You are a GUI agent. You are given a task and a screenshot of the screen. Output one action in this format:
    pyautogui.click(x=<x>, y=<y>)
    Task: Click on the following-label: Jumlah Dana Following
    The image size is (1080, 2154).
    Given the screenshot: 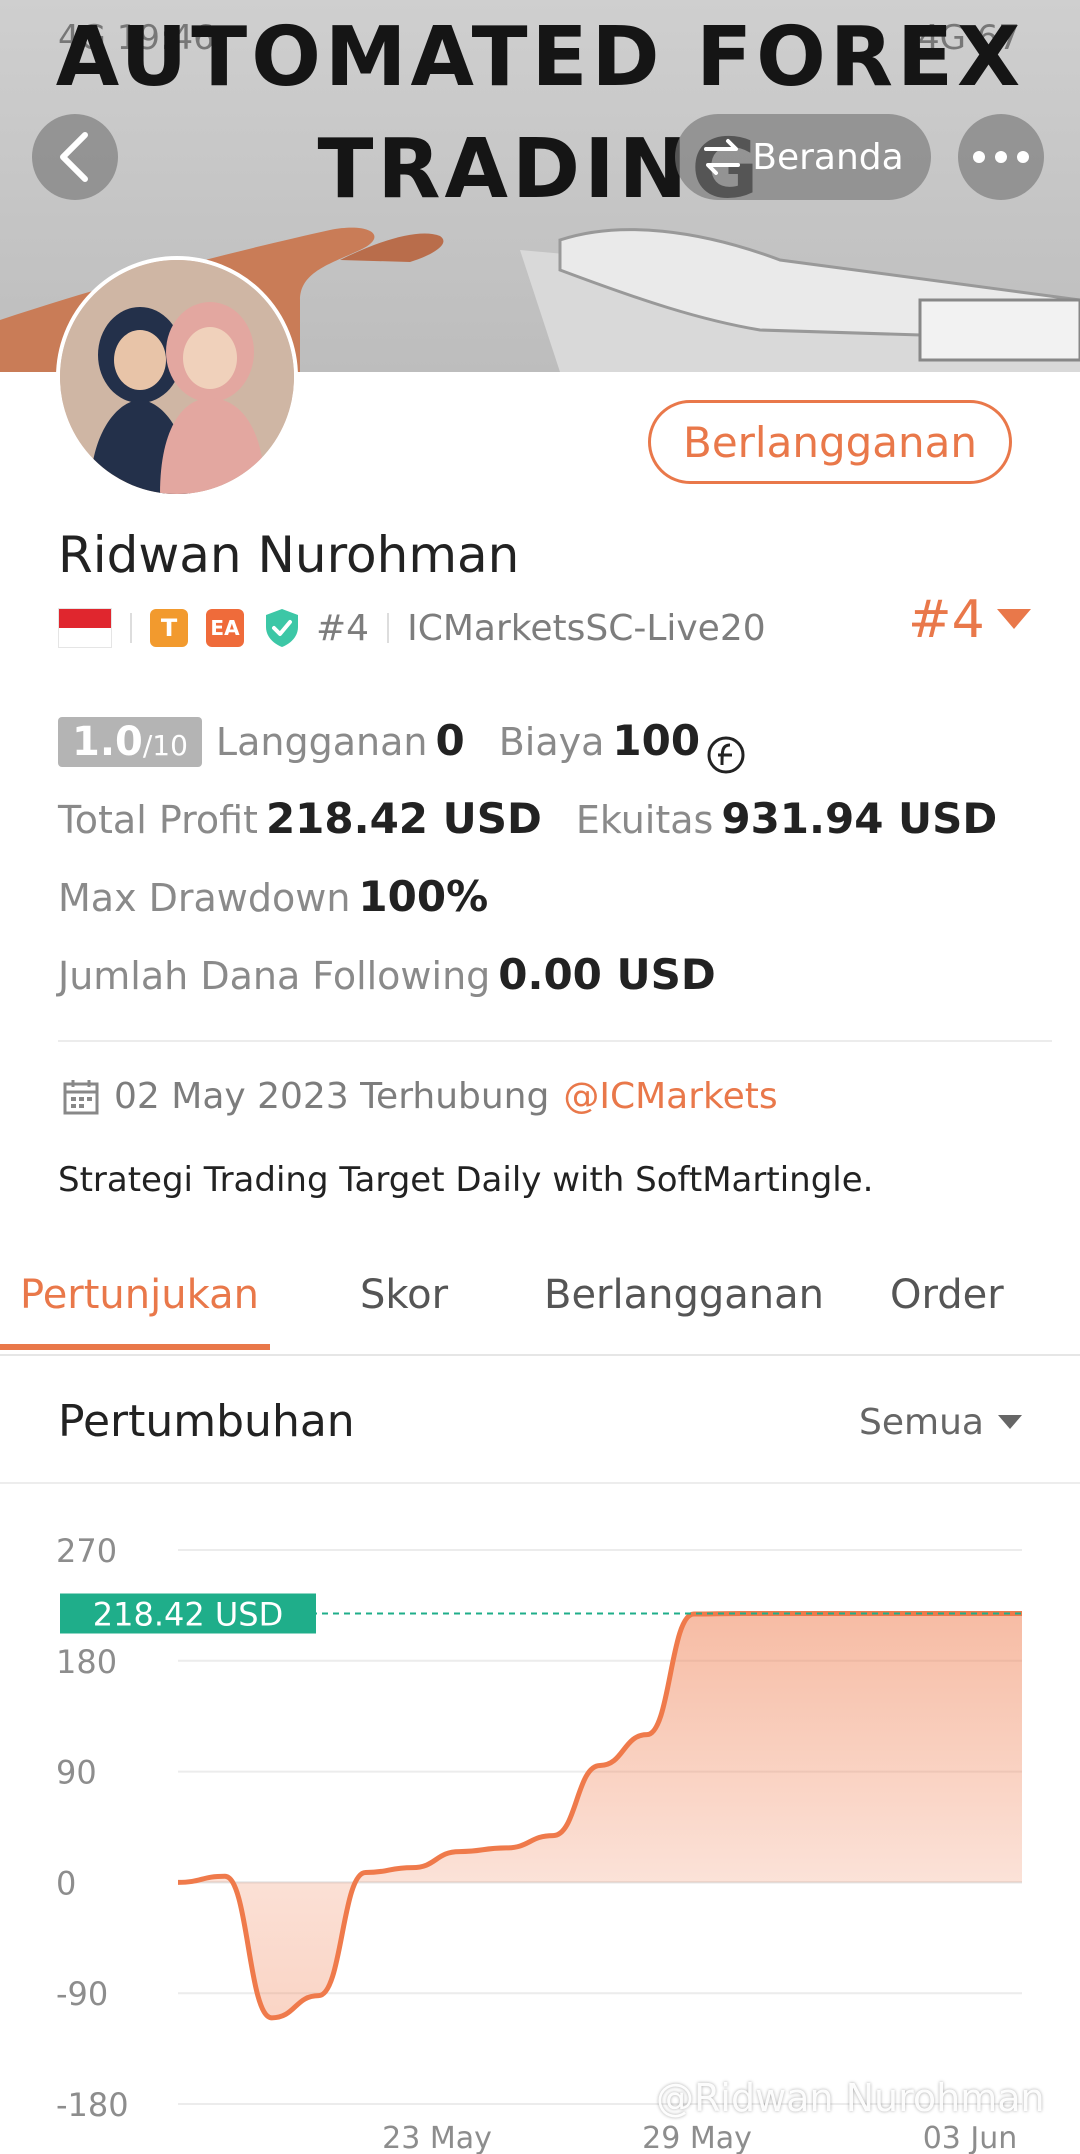 What is the action you would take?
    pyautogui.click(x=274, y=976)
    